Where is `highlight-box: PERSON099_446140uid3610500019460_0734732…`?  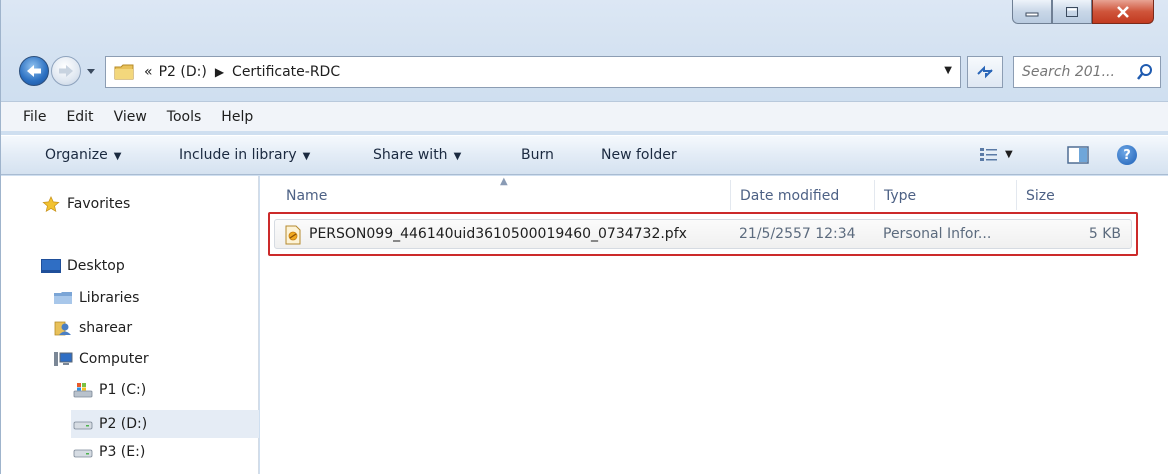
highlight-box: PERSON099_446140uid3610500019460_0734732… is located at coordinates (703, 234).